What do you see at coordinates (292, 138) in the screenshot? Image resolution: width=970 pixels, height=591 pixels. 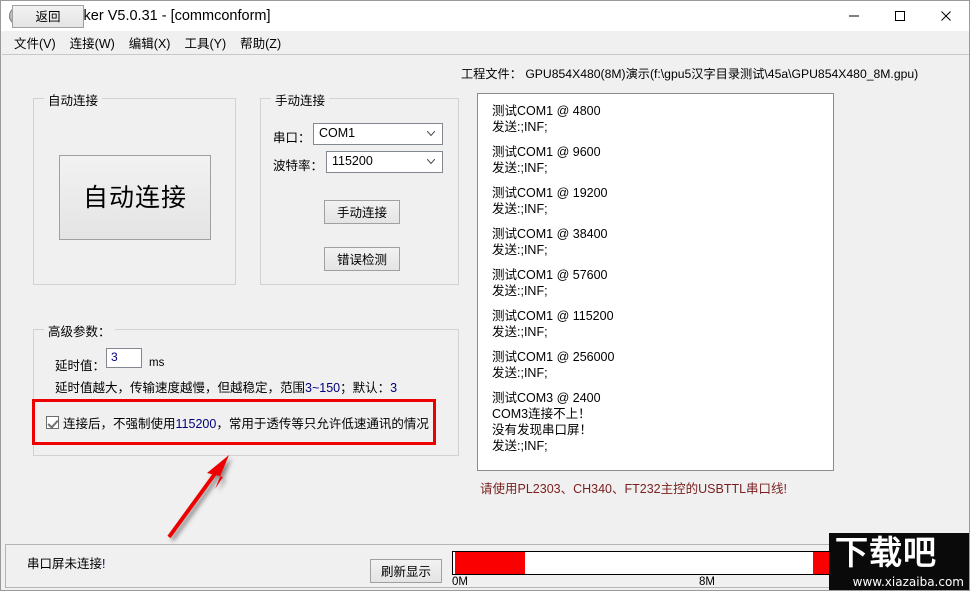 I see `port-label: 串口：` at bounding box center [292, 138].